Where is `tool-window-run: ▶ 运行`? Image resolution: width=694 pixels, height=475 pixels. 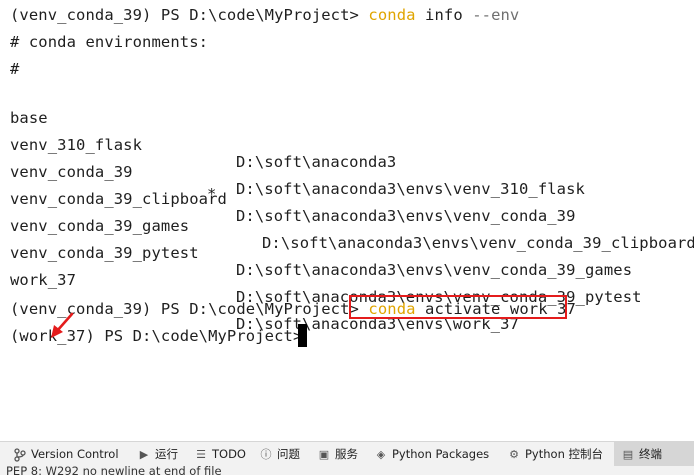 tool-window-run: ▶ 运行 is located at coordinates (158, 454).